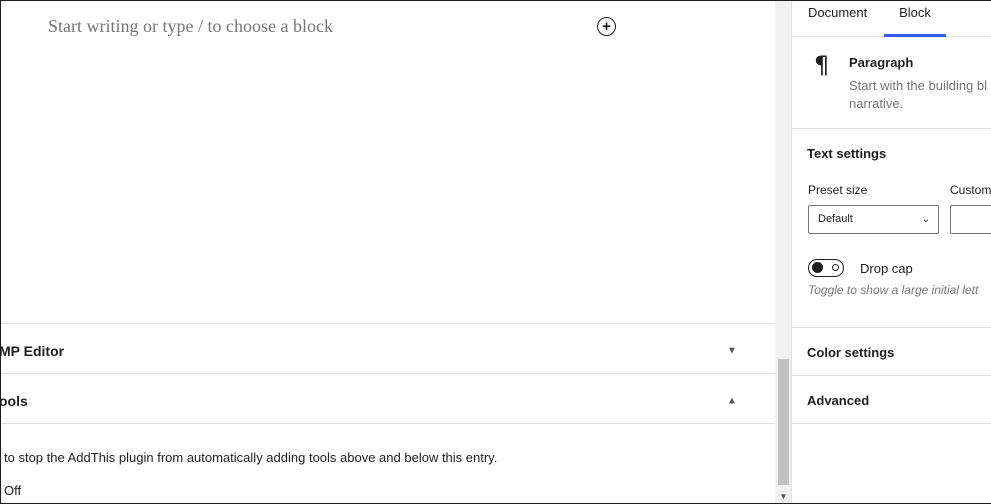  What do you see at coordinates (886, 268) in the screenshot?
I see `drop-cap-label: Drop cap` at bounding box center [886, 268].